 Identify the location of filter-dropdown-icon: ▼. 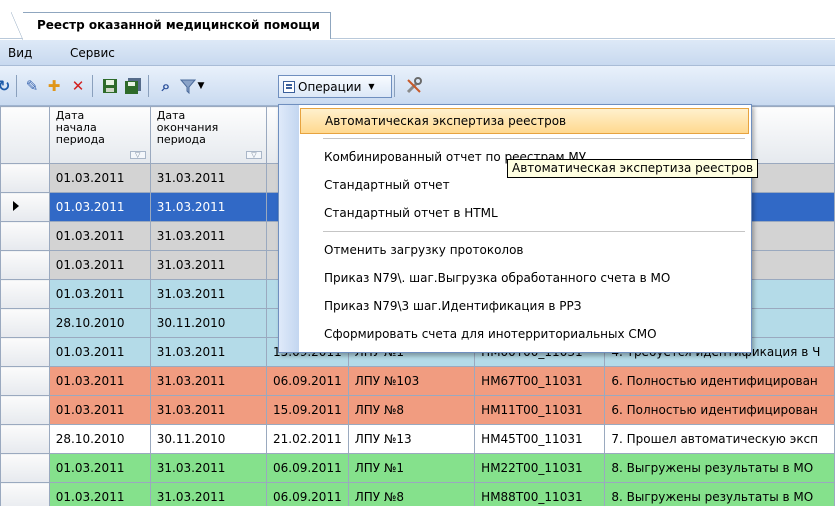
(201, 86).